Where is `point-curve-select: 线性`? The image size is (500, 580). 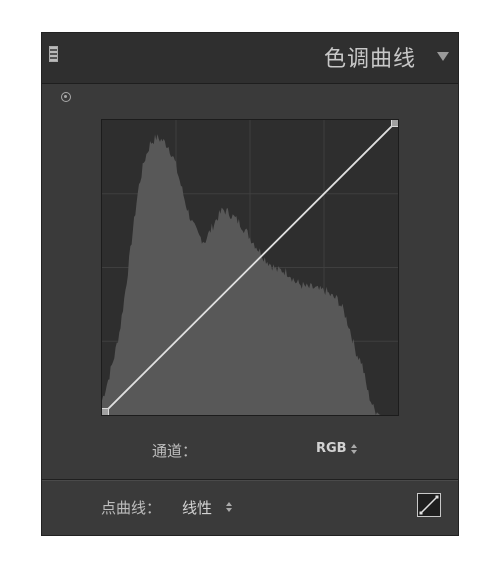 point-curve-select: 线性 is located at coordinates (197, 507).